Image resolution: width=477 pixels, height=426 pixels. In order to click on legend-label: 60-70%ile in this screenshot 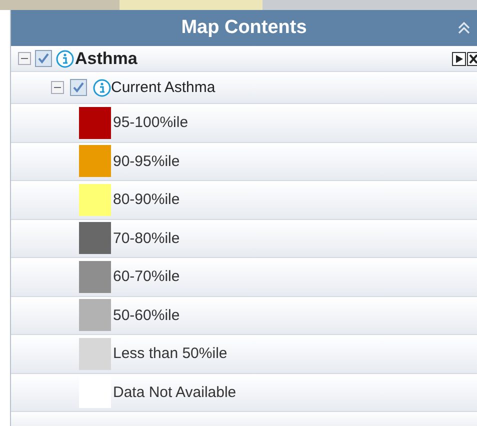, I will do `click(146, 277)`.